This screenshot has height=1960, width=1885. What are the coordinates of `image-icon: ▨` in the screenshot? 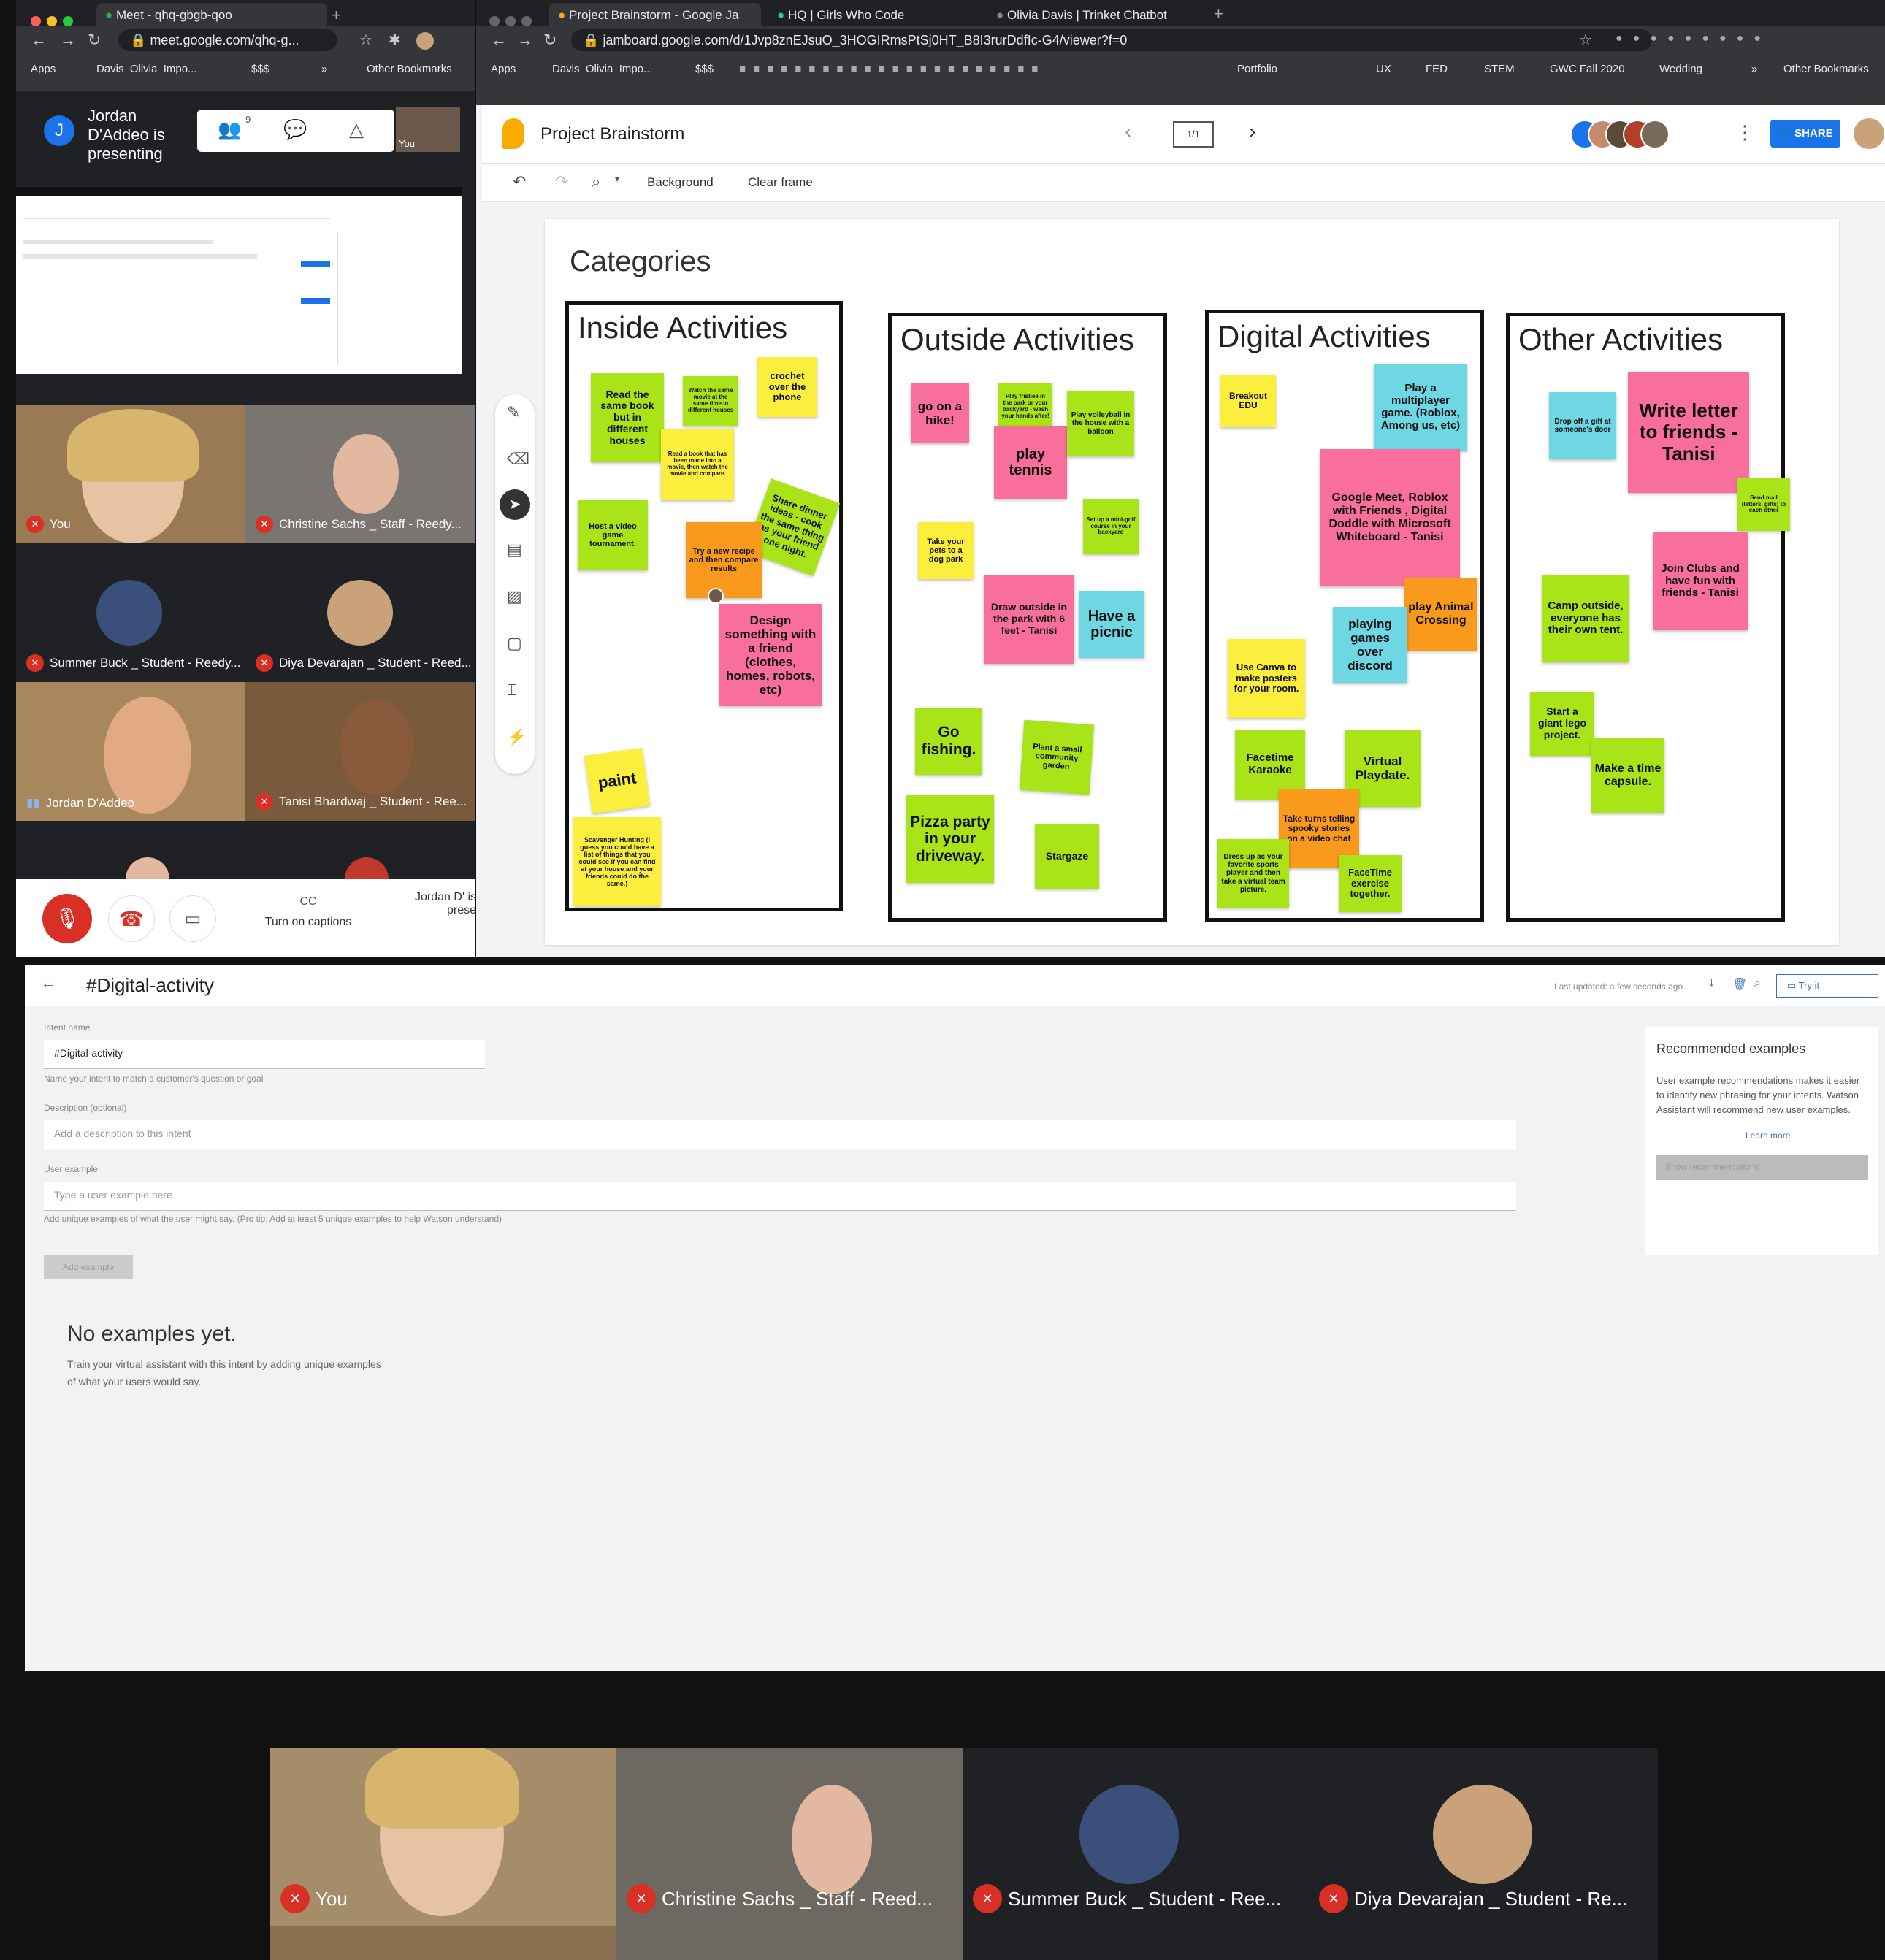 It's located at (514, 596).